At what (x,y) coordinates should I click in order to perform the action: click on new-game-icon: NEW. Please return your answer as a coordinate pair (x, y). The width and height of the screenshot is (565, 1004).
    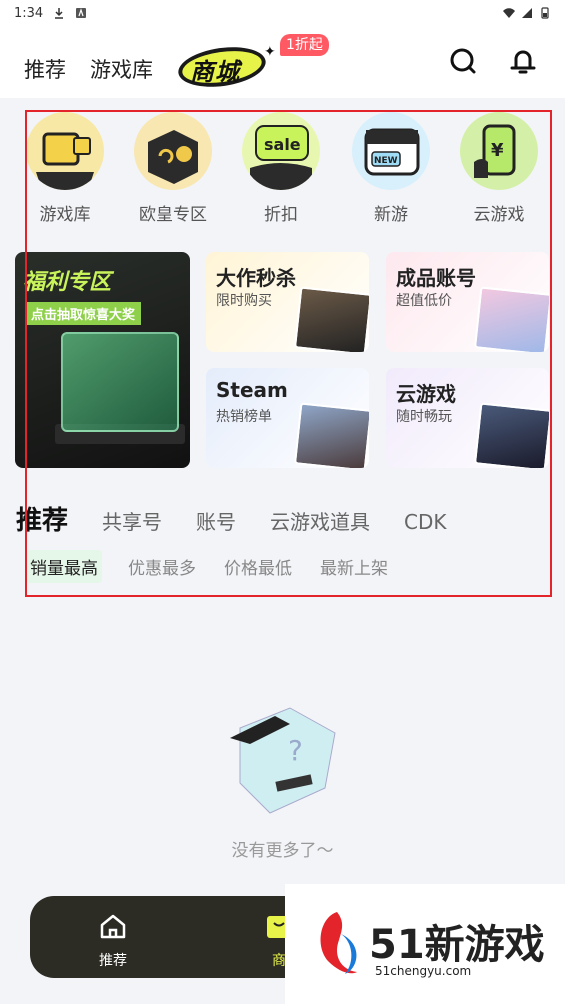
    Looking at the image, I should click on (391, 151).